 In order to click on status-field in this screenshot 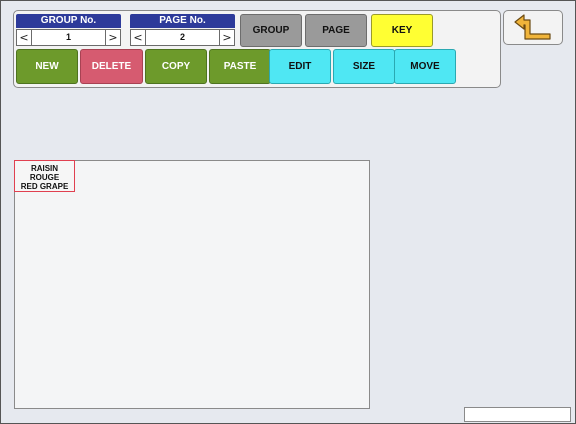, I will do `click(517, 414)`.